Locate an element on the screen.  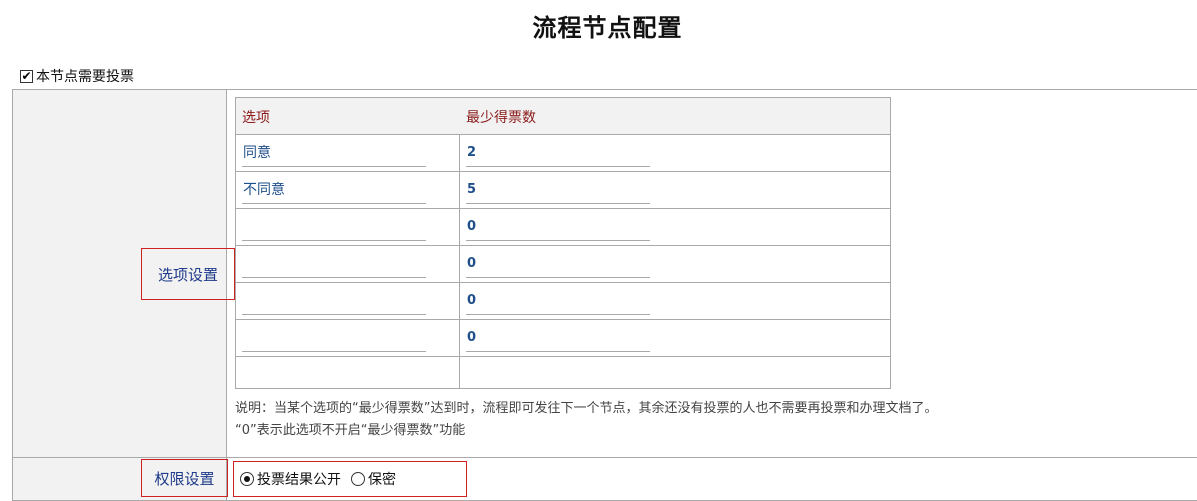
table-row: 同意 2 is located at coordinates (563, 153).